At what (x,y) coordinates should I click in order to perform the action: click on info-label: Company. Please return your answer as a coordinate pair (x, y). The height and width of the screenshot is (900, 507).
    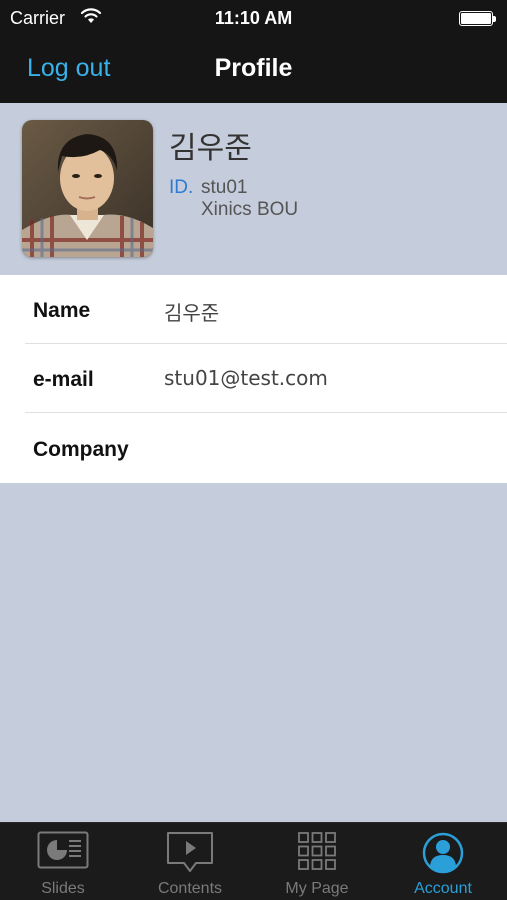
    Looking at the image, I should click on (81, 449).